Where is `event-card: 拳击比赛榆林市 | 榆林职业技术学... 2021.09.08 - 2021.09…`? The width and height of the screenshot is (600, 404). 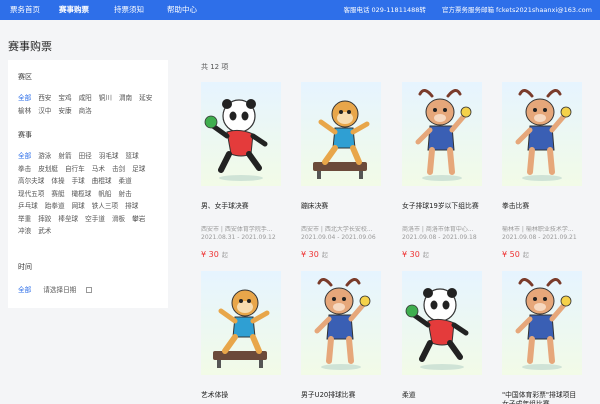
event-card: 拳击比赛榆林市 | 榆林职业技术学... 2021.09.08 - 2021.09… is located at coordinates (542, 170).